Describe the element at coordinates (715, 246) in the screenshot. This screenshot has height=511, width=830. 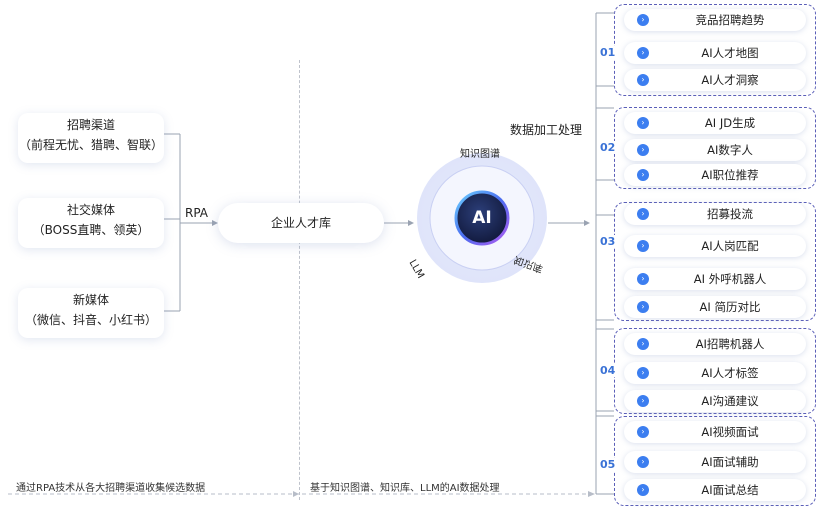
I see `list-item: › AI人岗匹配` at that location.